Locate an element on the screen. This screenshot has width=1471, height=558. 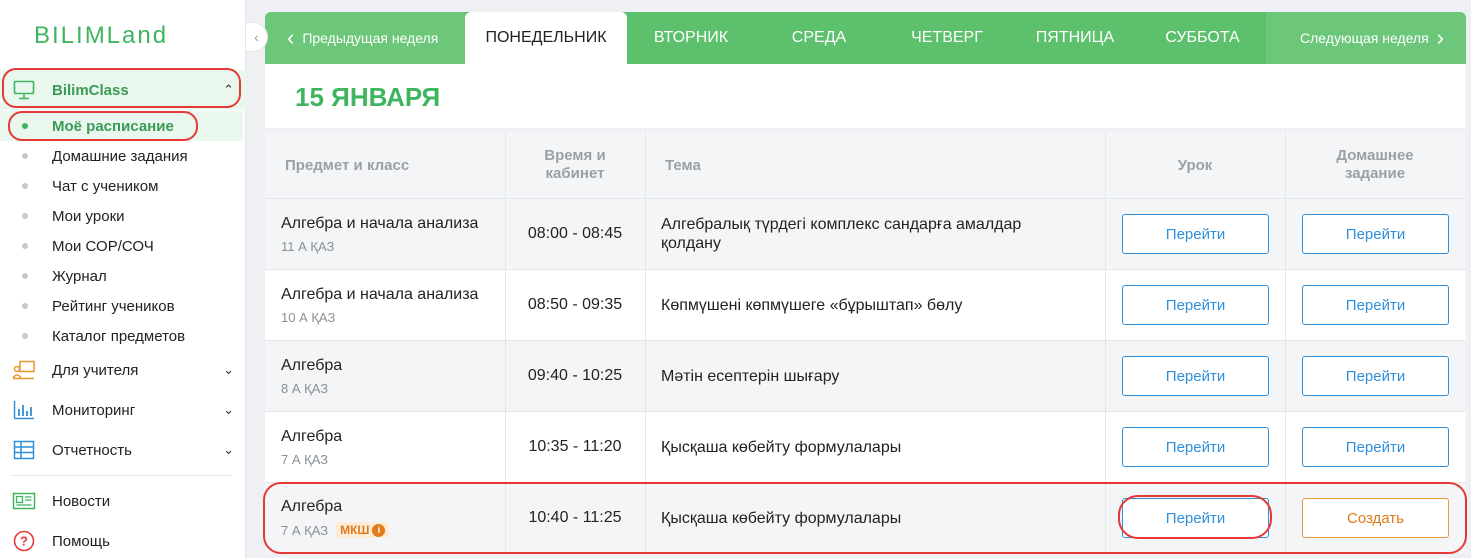
chevron-up-icon: ⌃ is located at coordinates (228, 89).